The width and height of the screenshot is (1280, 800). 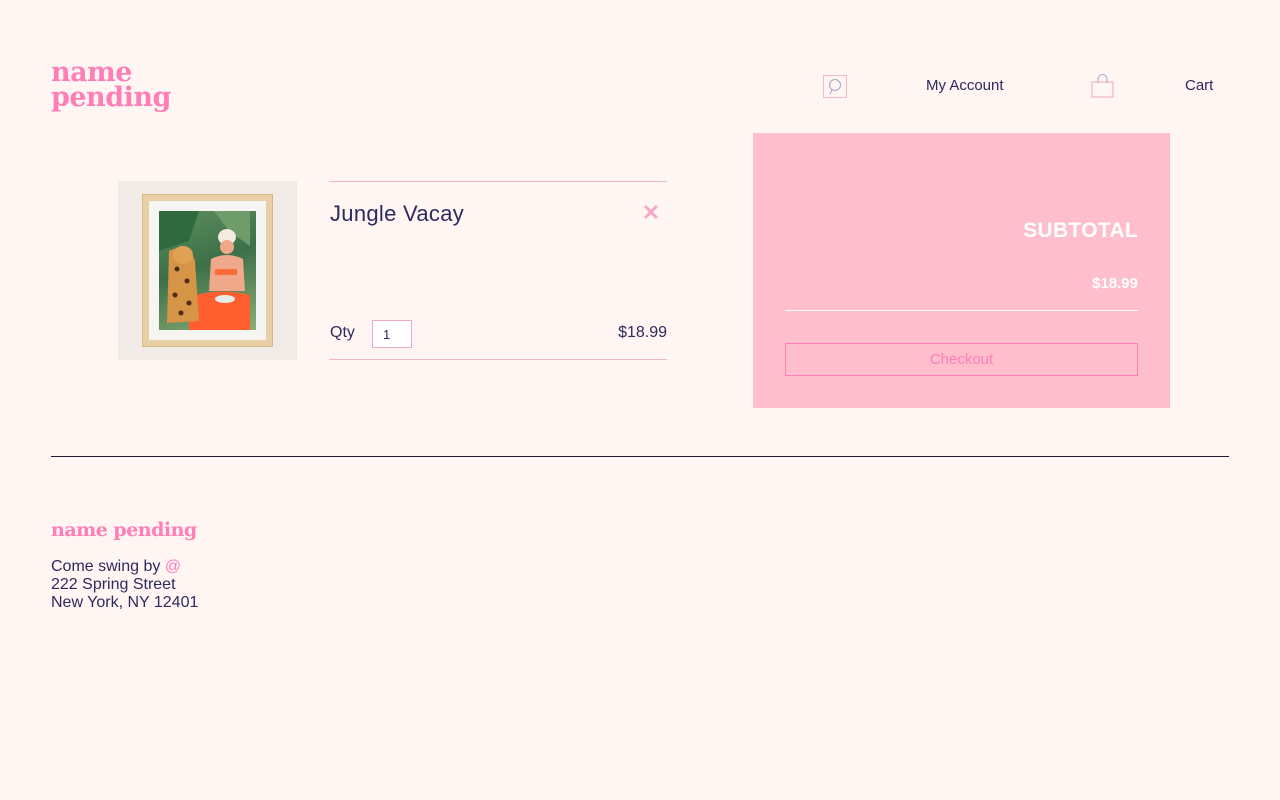 I want to click on footer-at-link: @, so click(x=173, y=566).